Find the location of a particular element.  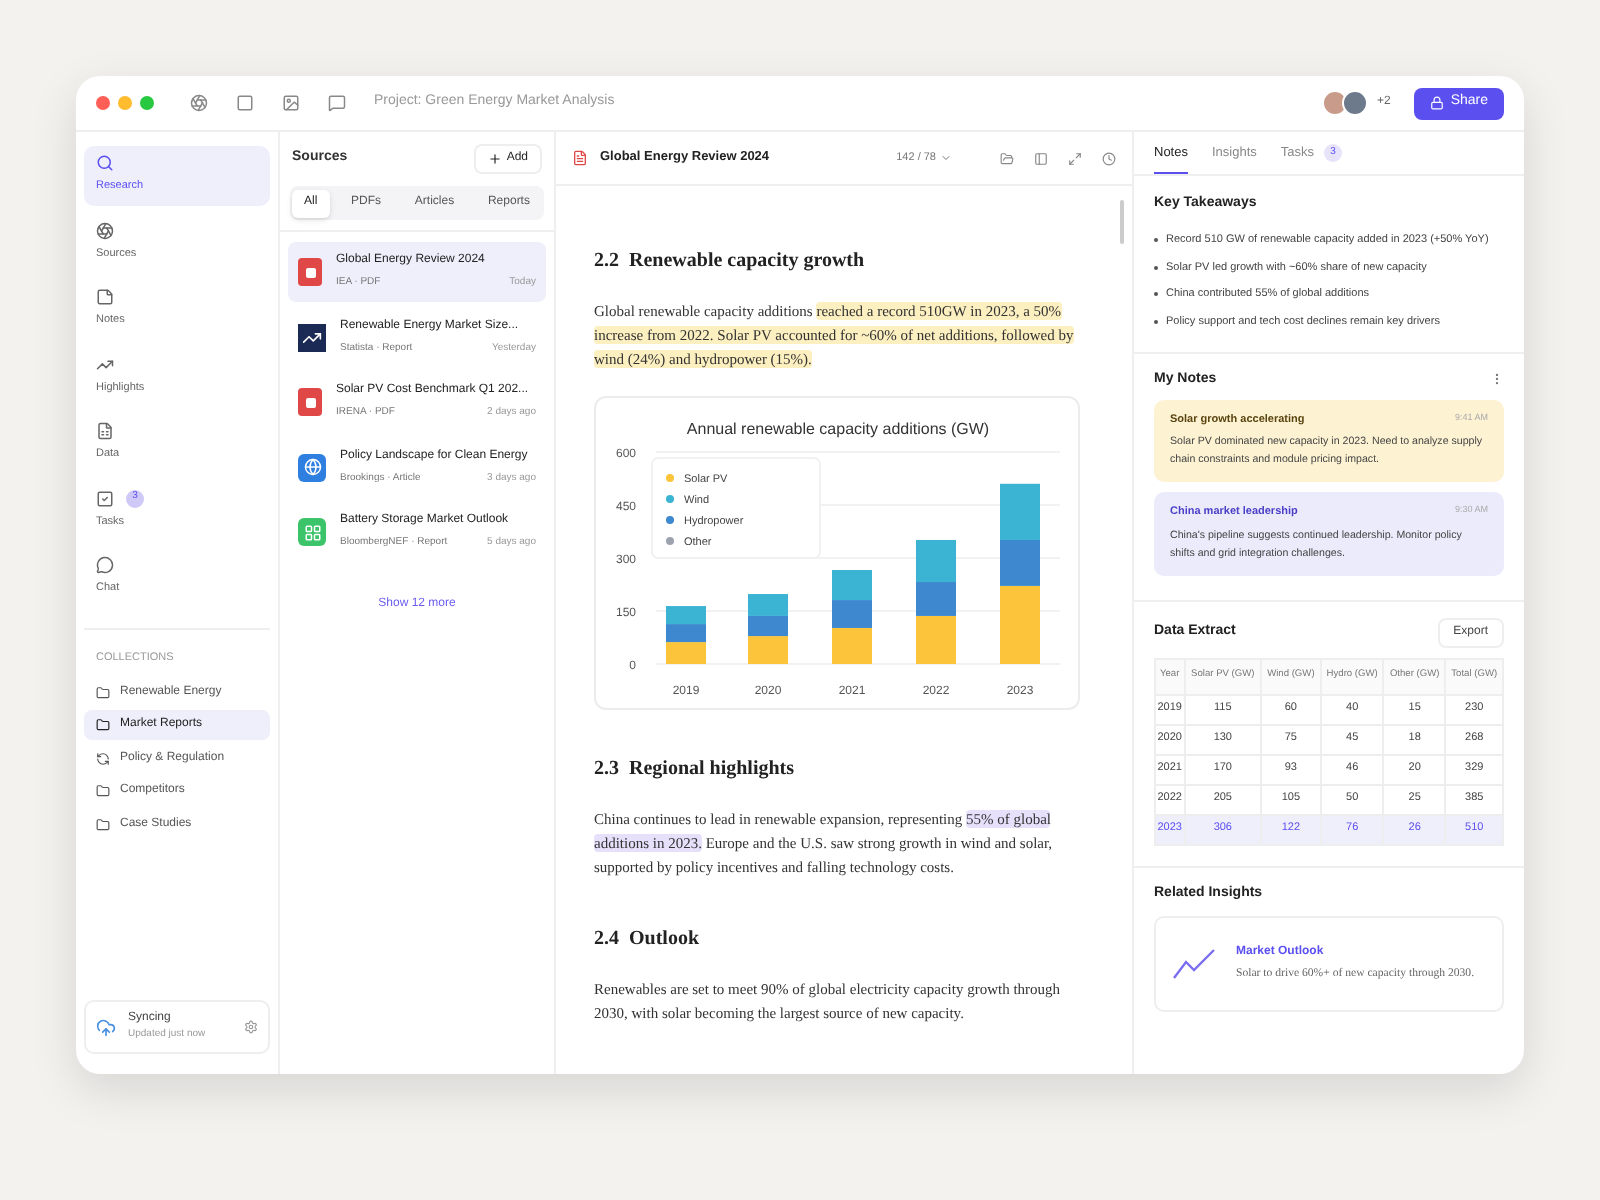

settings-icon is located at coordinates (251, 1027).